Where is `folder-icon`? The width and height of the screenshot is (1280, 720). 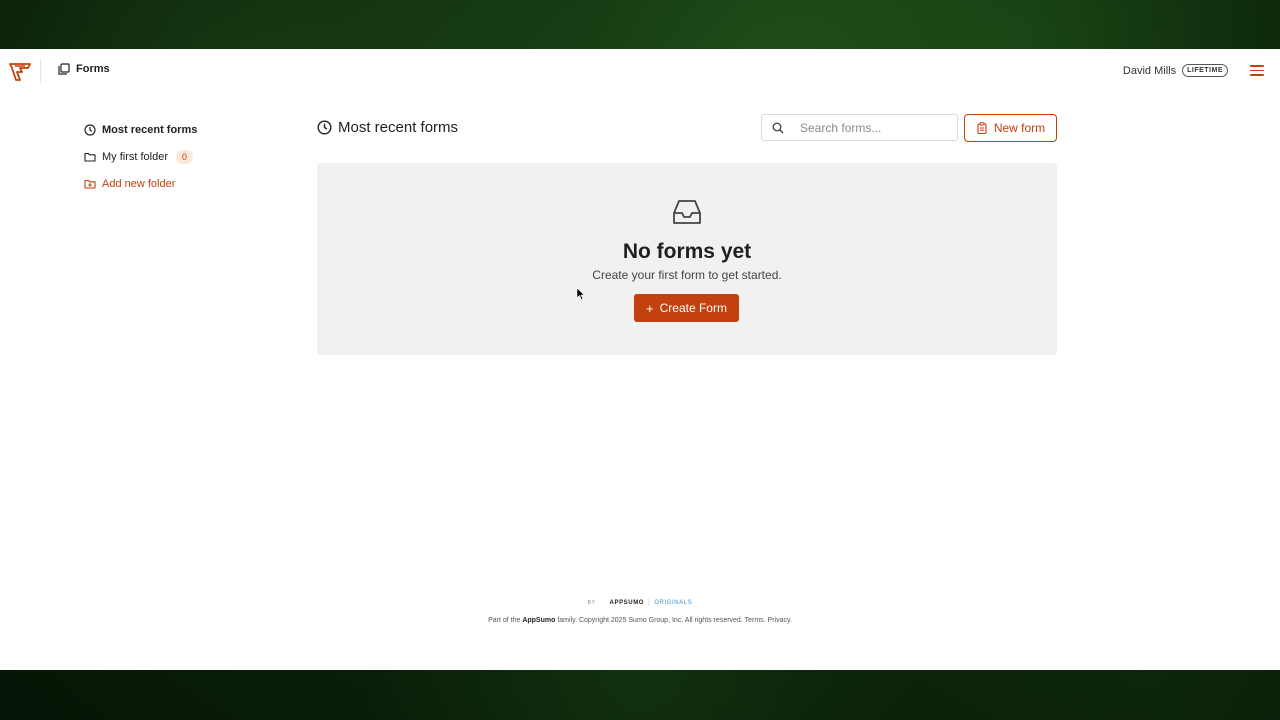
folder-icon is located at coordinates (90, 157).